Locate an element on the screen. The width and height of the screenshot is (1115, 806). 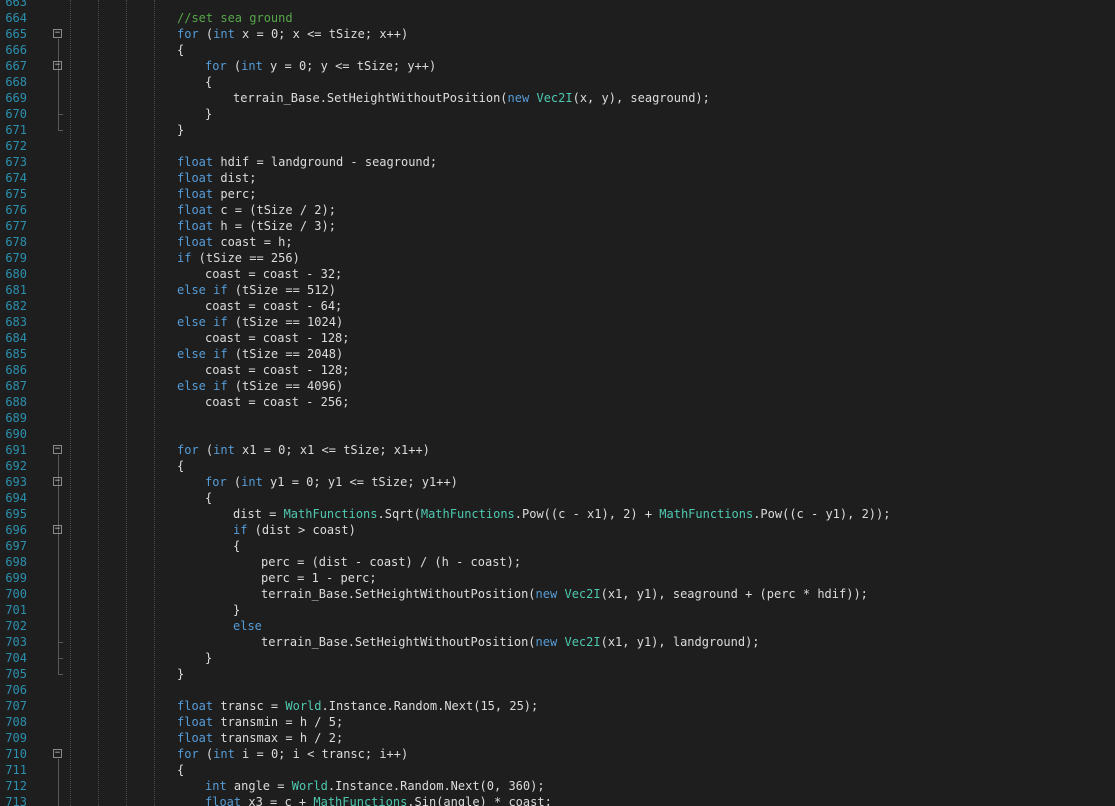
code-text: else if (tSize == 512) is located at coordinates (256, 290).